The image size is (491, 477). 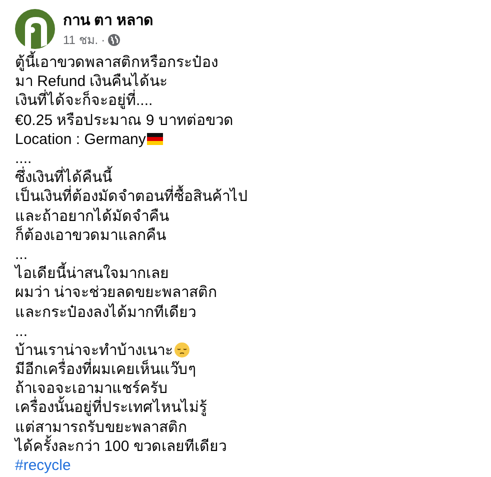 What do you see at coordinates (120, 446) in the screenshot?
I see `post-text-line: ได้ครั้งละกว่า 100 ขวดเลยทีเดียว` at bounding box center [120, 446].